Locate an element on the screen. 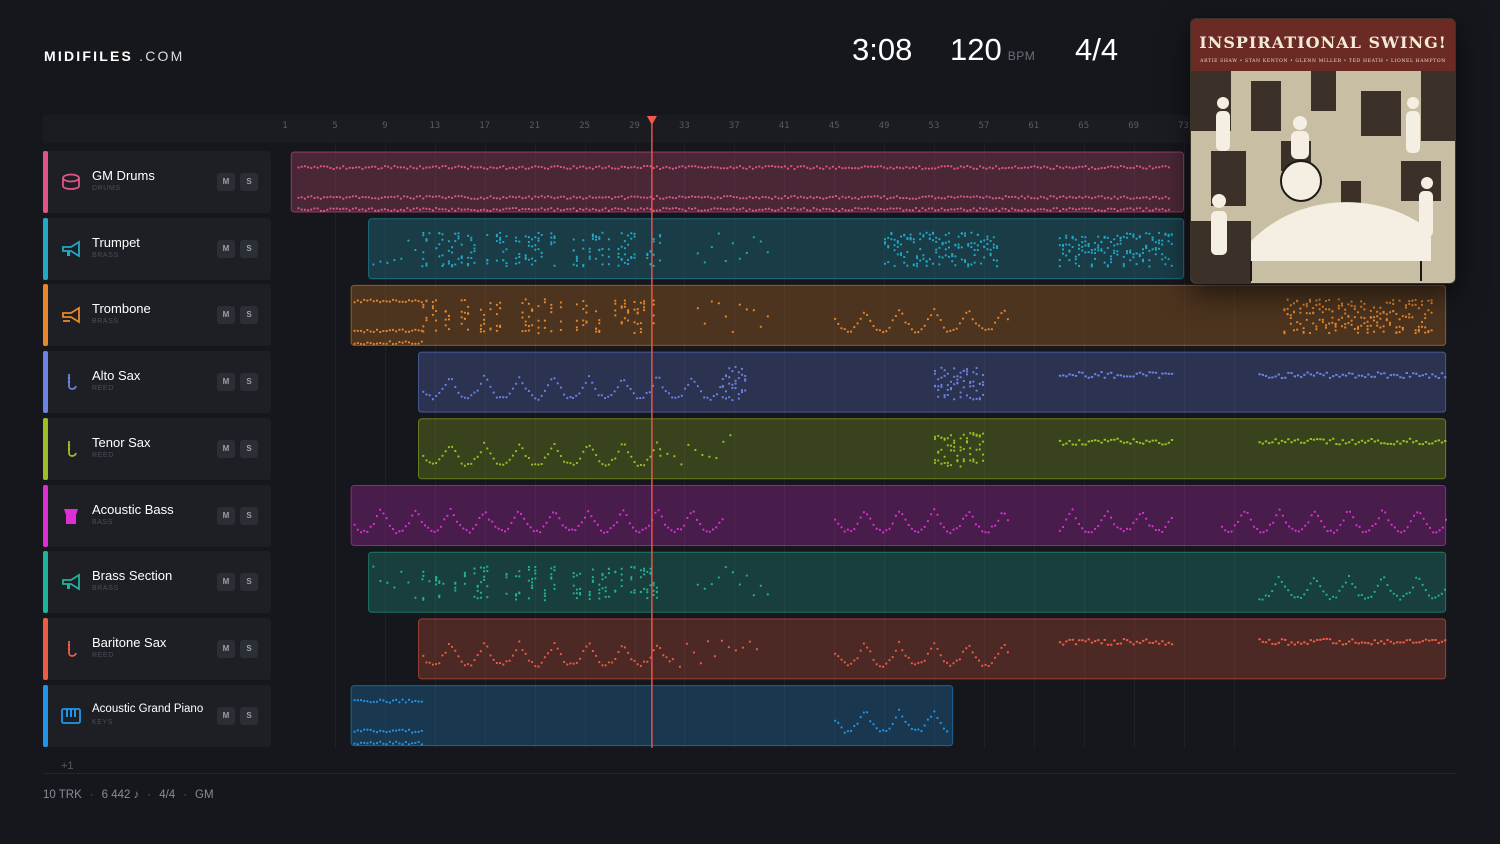  album-artwork is located at coordinates (1323, 177).